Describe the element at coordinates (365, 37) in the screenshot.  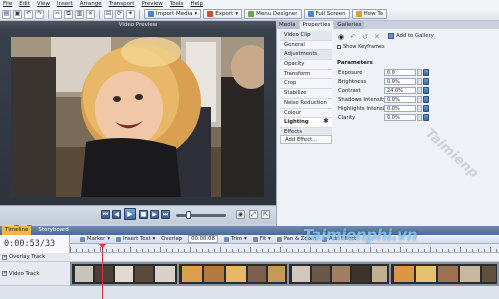
I see `reset-icon: ↺` at that location.